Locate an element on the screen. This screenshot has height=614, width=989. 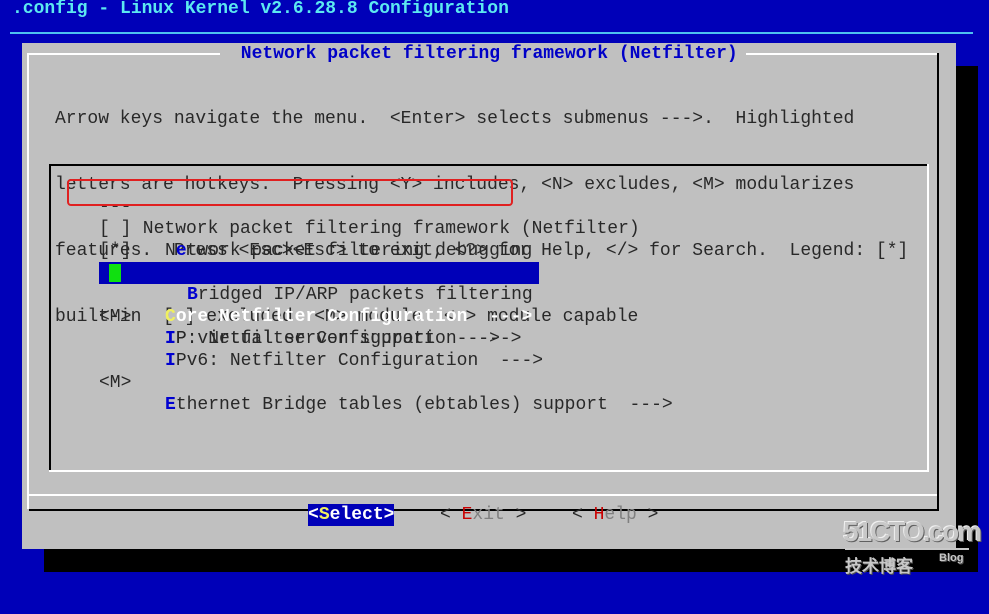
button-label: xit is located at coordinates (488, 515).